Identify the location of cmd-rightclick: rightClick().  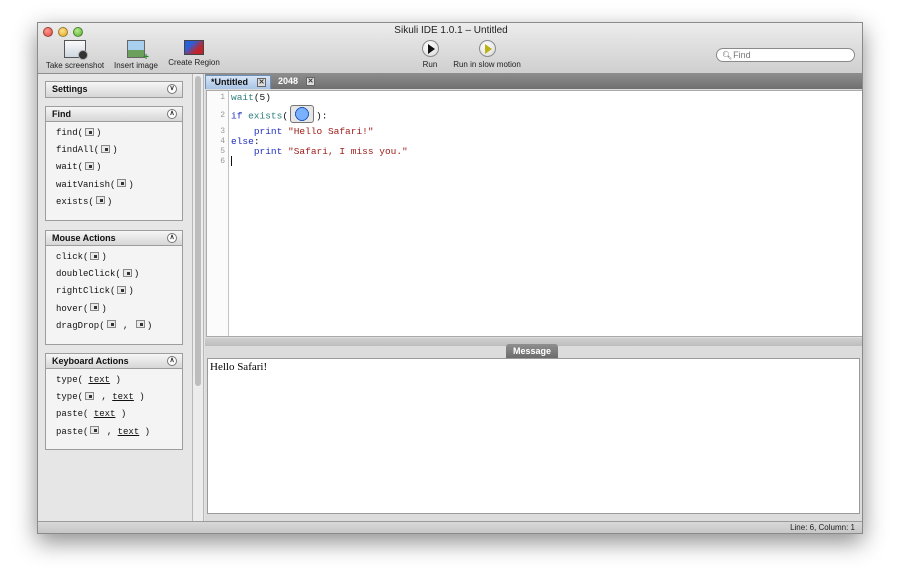
(119, 291).